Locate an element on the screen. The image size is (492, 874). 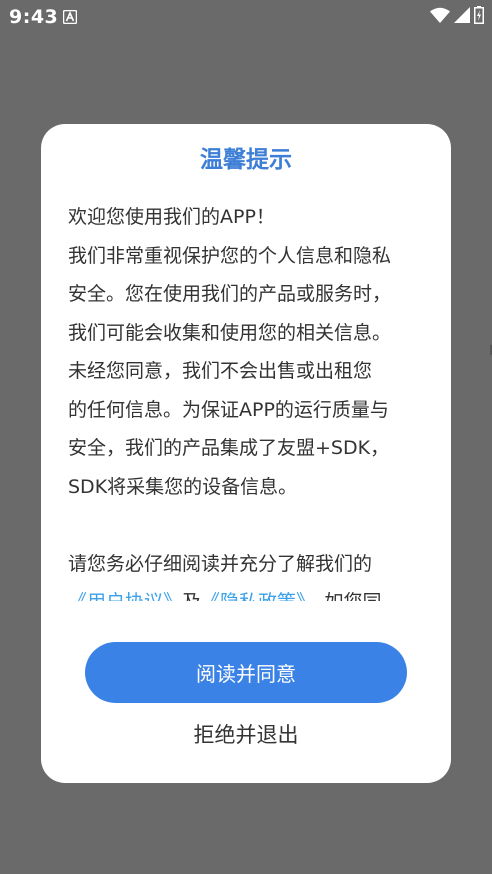
body-line-8: SDK将采集您的设备信息。 is located at coordinates (183, 486).